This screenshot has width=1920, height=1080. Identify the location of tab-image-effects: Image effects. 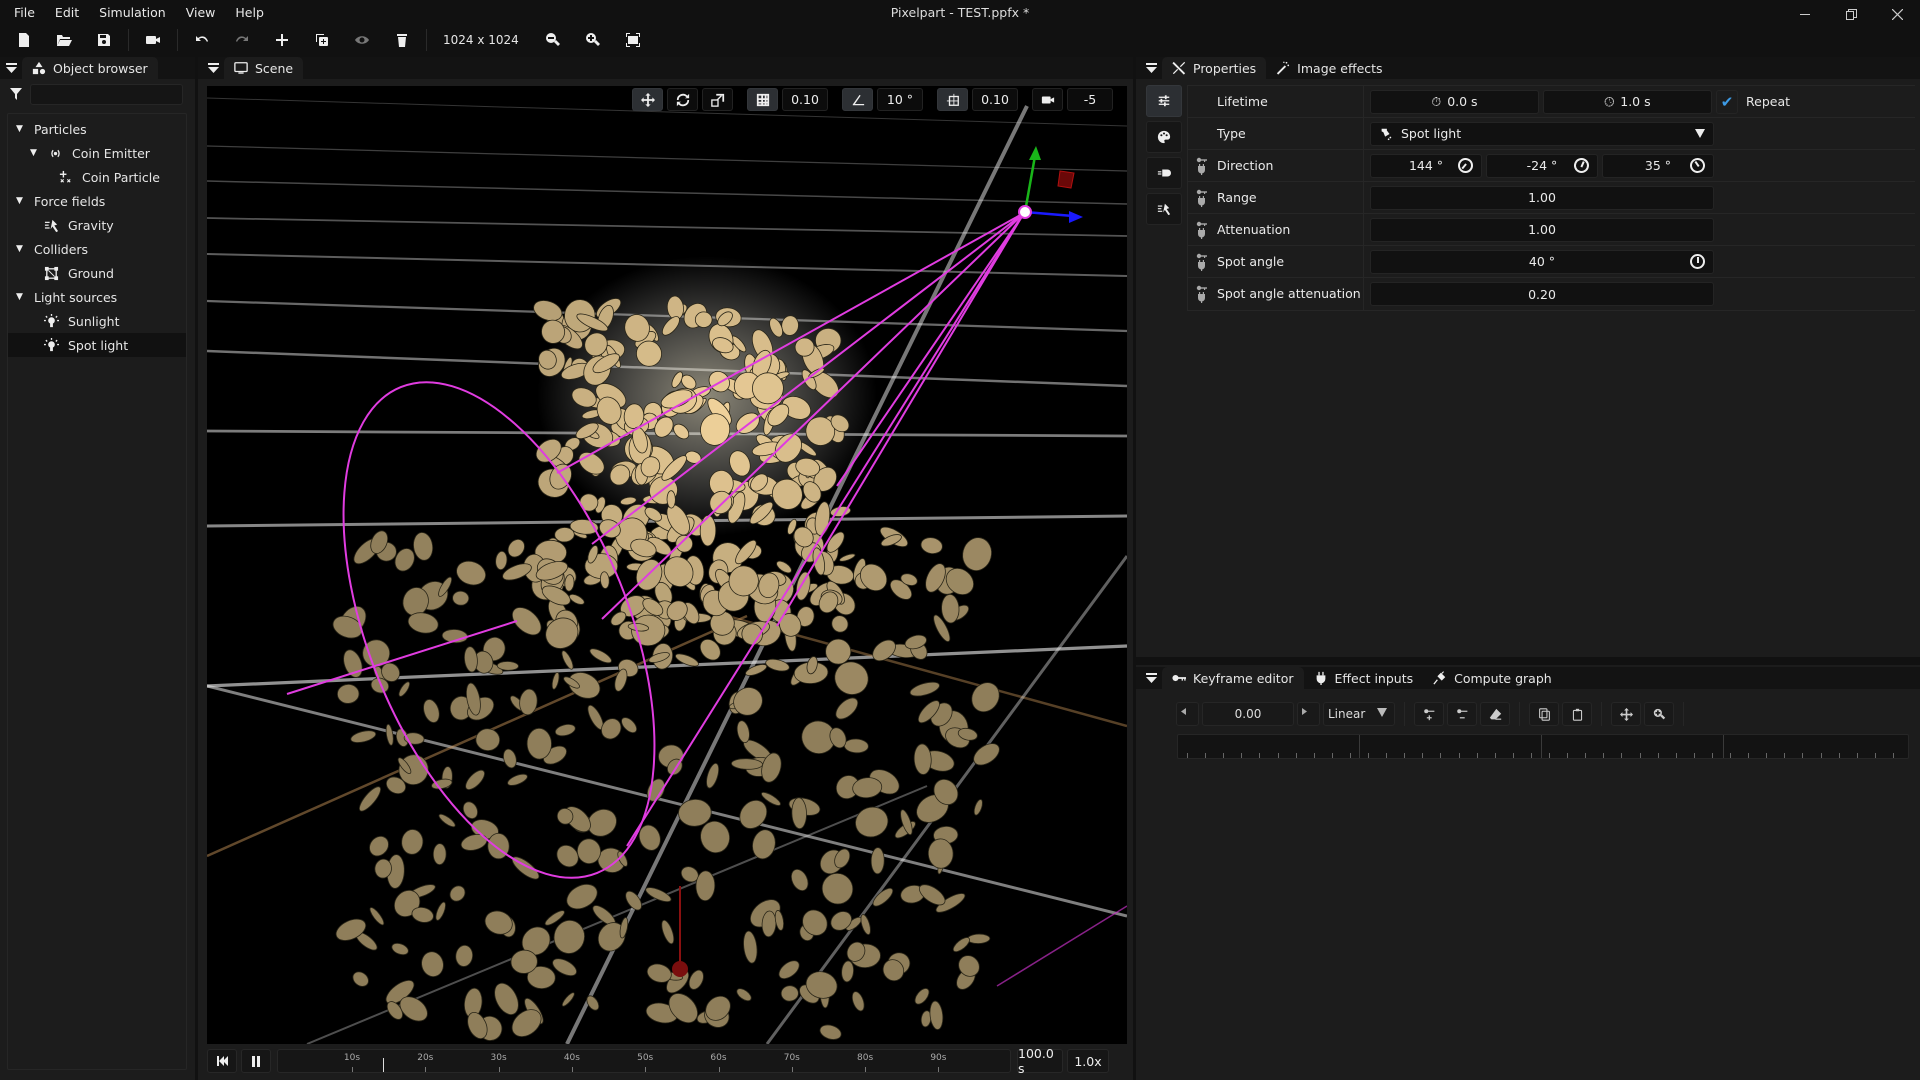
(1329, 68).